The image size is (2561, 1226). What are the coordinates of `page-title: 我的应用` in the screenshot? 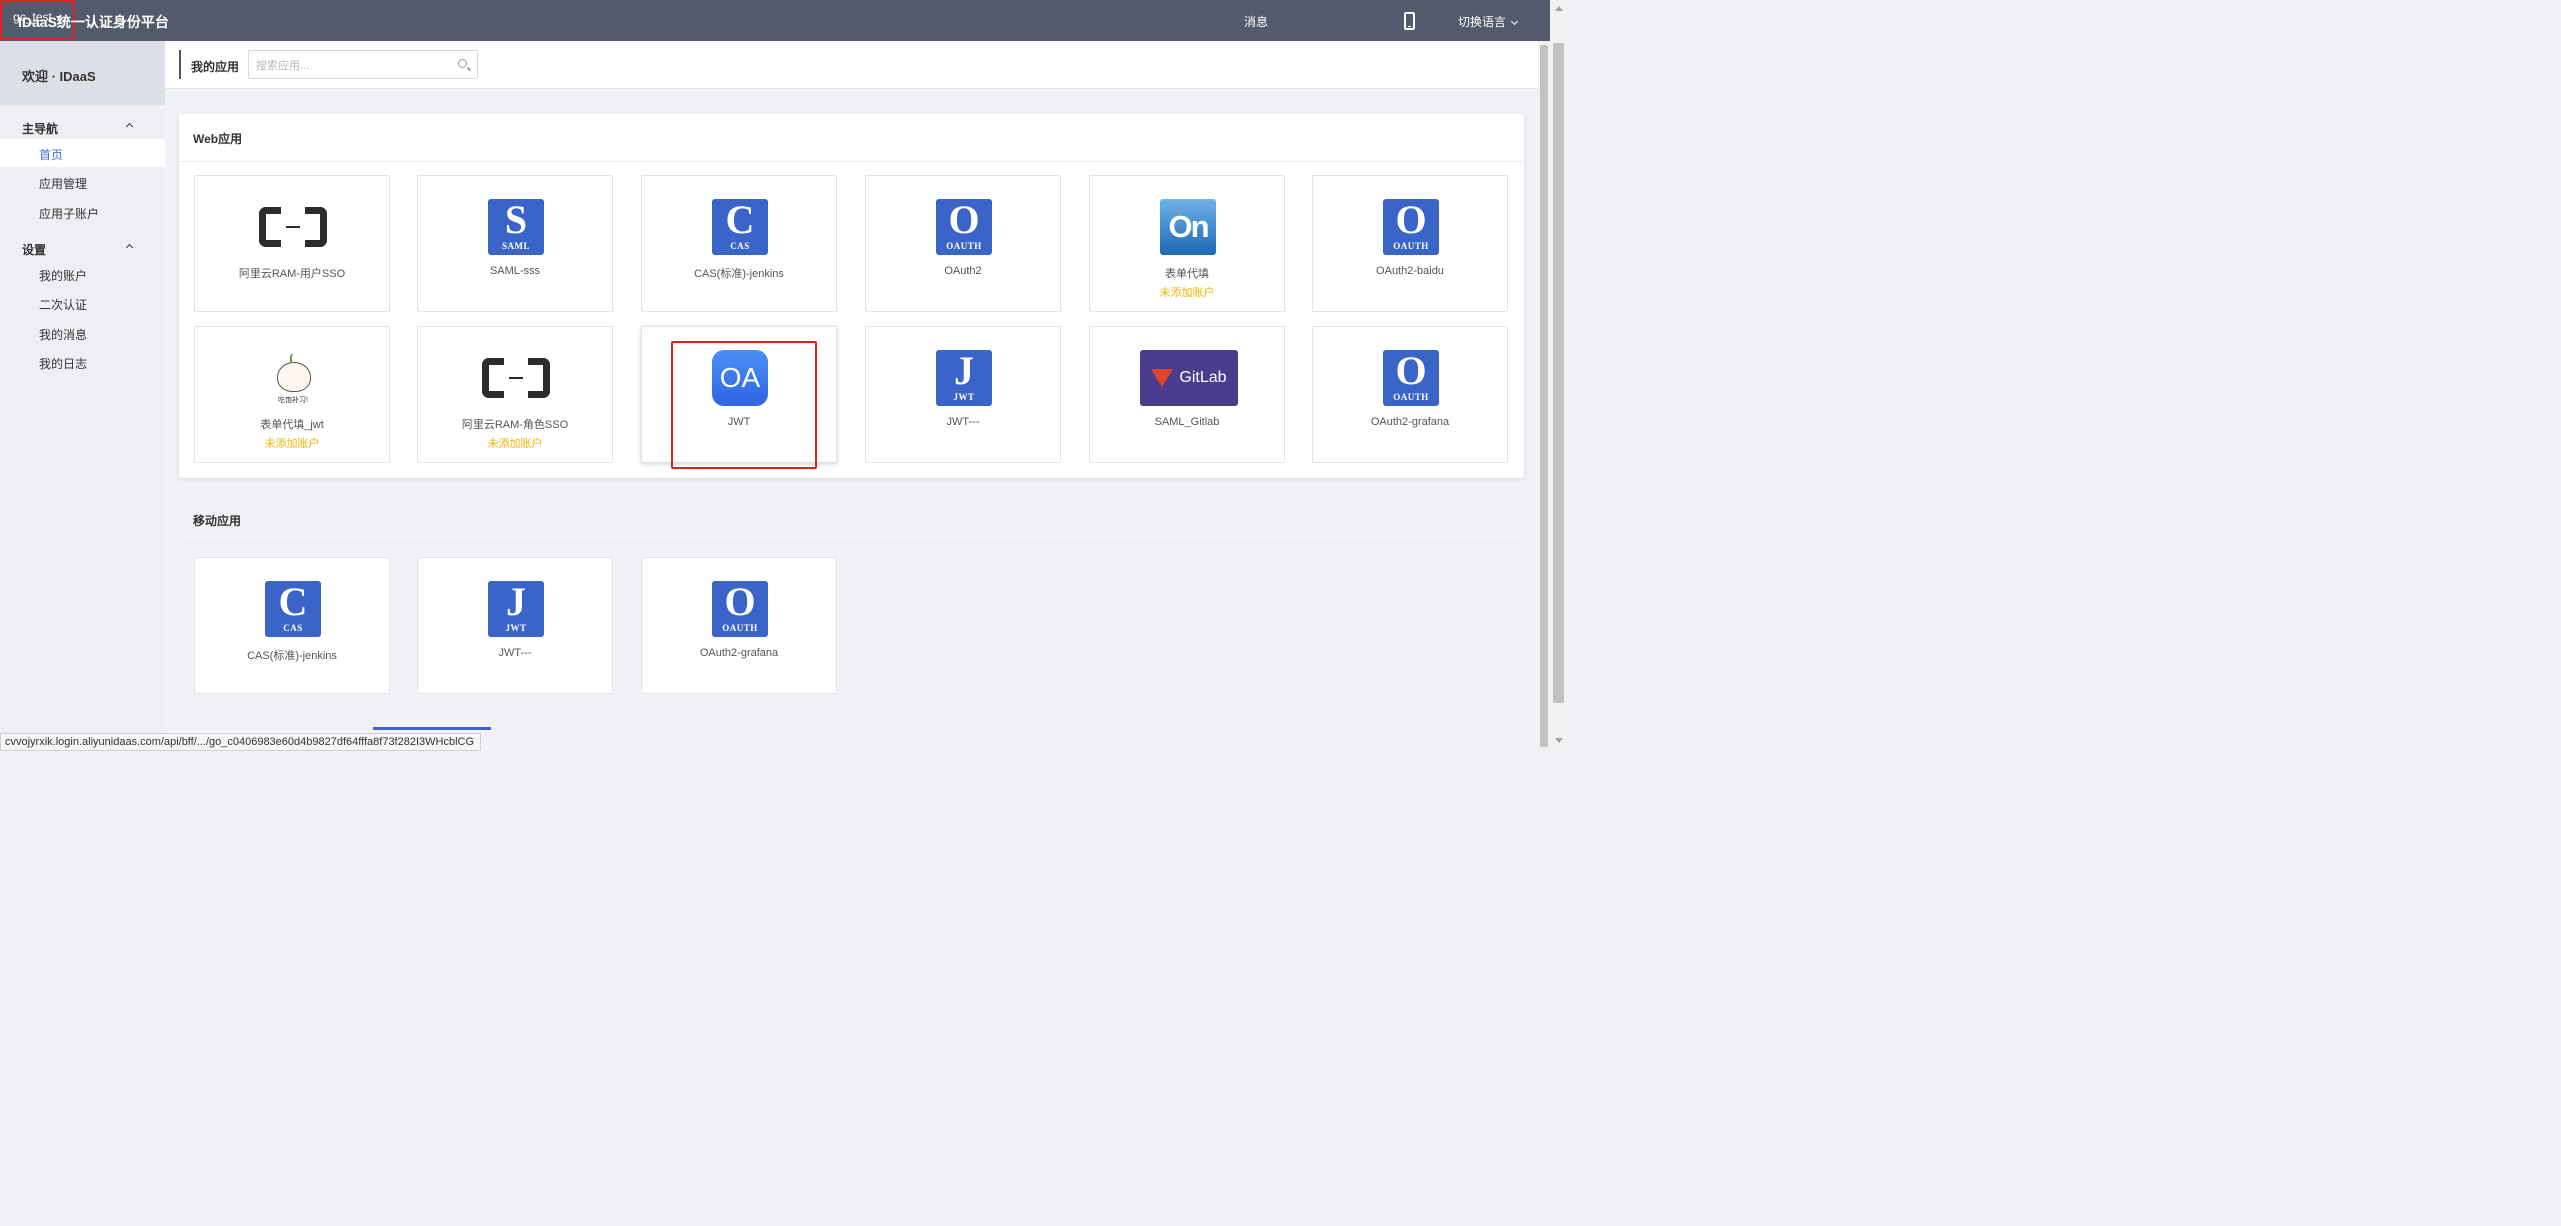 It's located at (209, 64).